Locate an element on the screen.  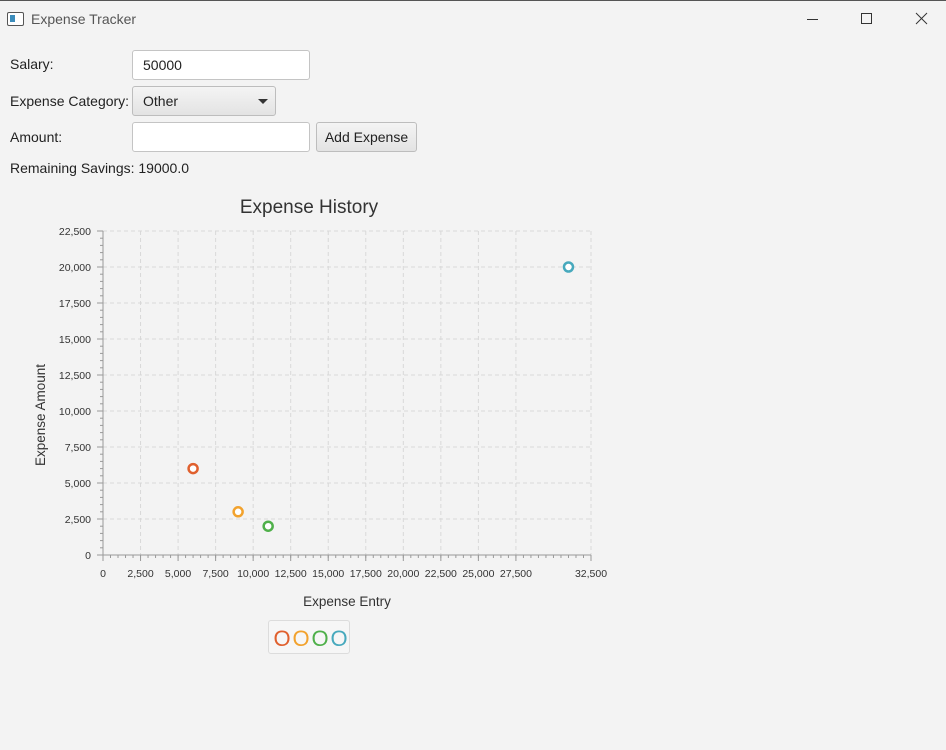
x-tick-label: 15,000 is located at coordinates (328, 574).